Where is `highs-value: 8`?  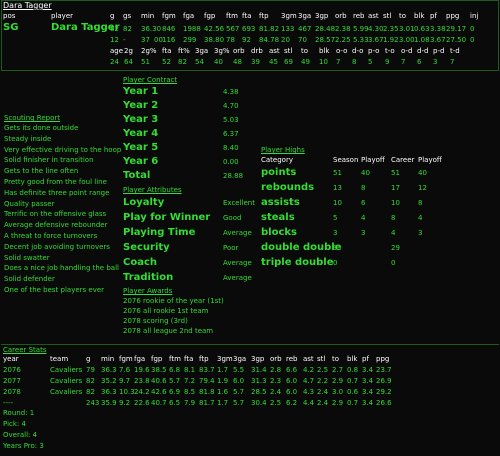 highs-value: 8 is located at coordinates (393, 218).